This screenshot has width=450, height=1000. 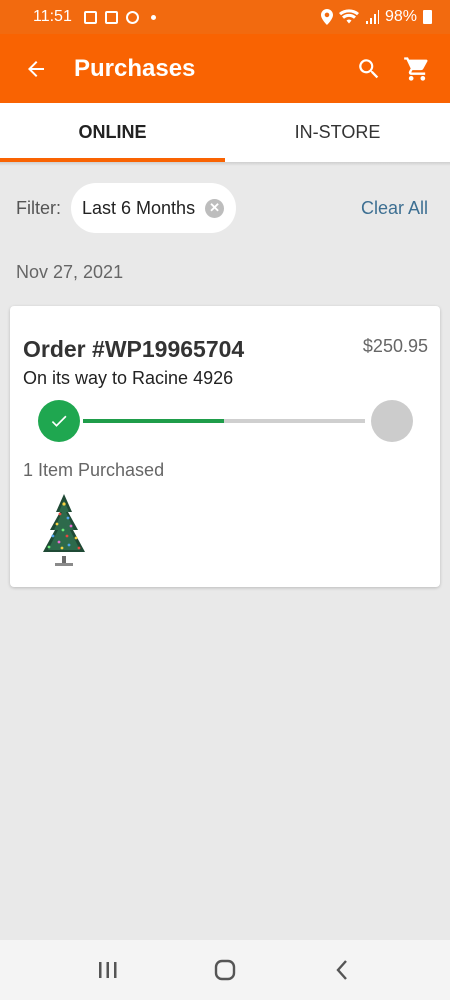 I want to click on chevron-left-icon, so click(x=341, y=970).